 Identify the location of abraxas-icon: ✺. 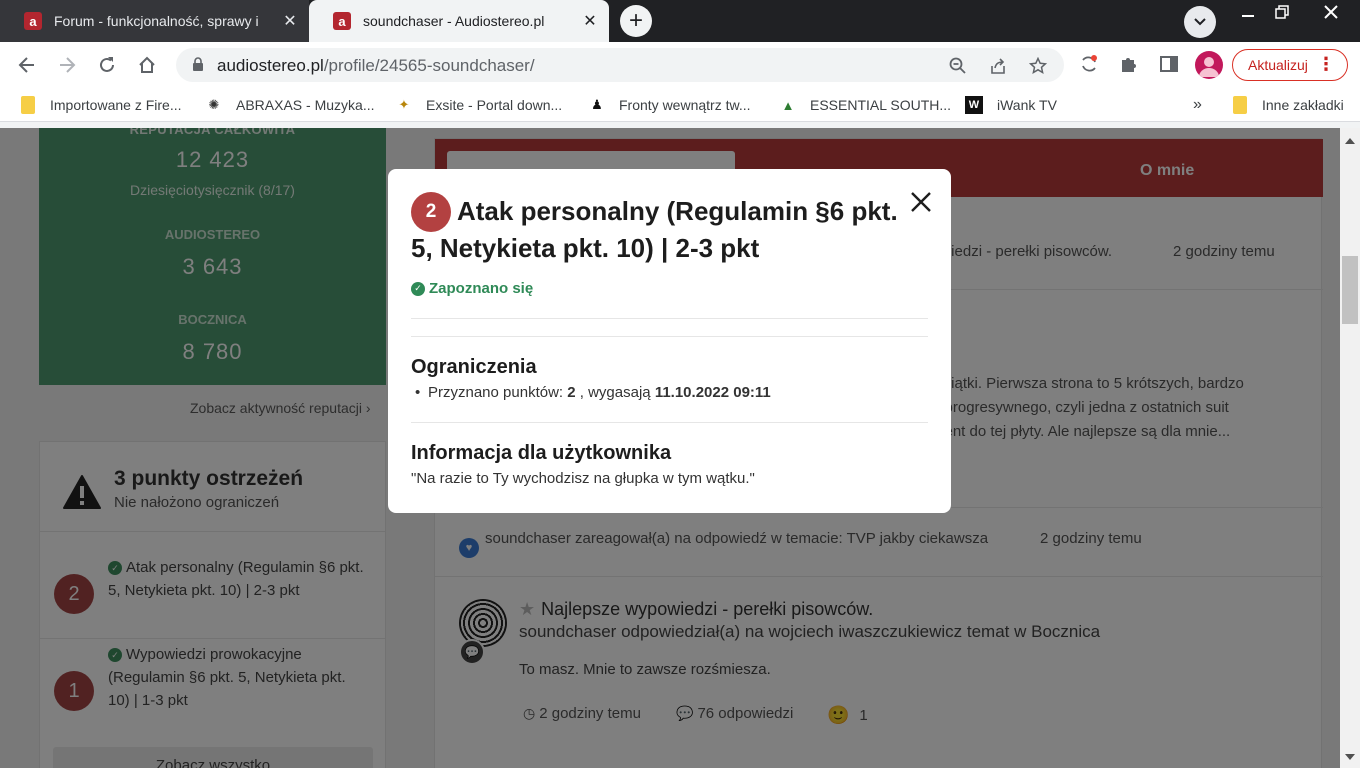
(214, 104).